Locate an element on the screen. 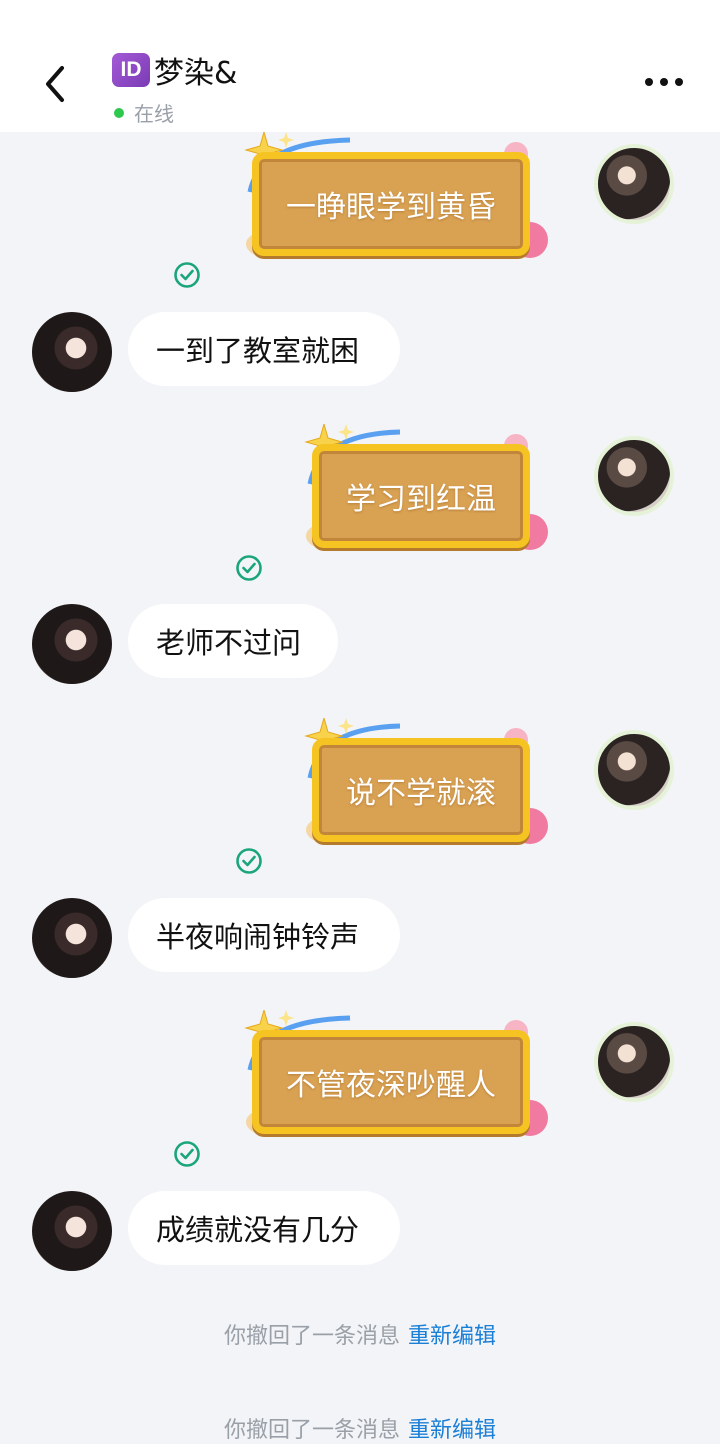  more-options-button is located at coordinates (664, 82).